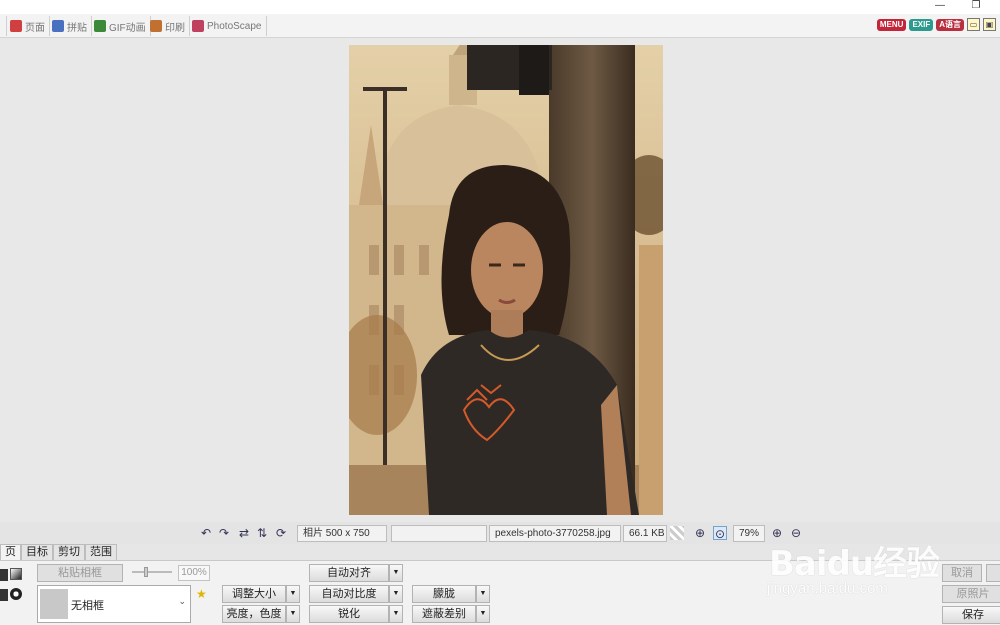  Describe the element at coordinates (971, 615) in the screenshot. I see `save-button: 保存` at that location.